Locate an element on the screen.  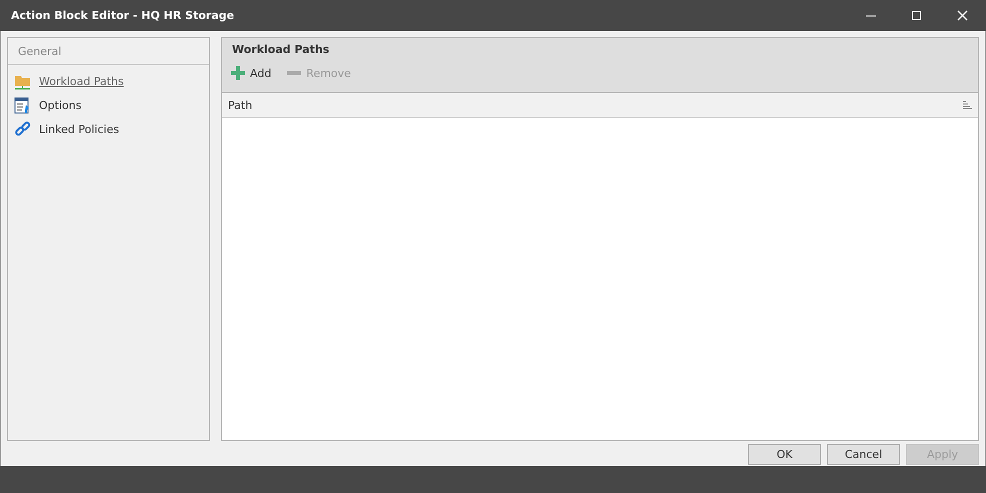
sidebar-item: Options is located at coordinates (60, 105).